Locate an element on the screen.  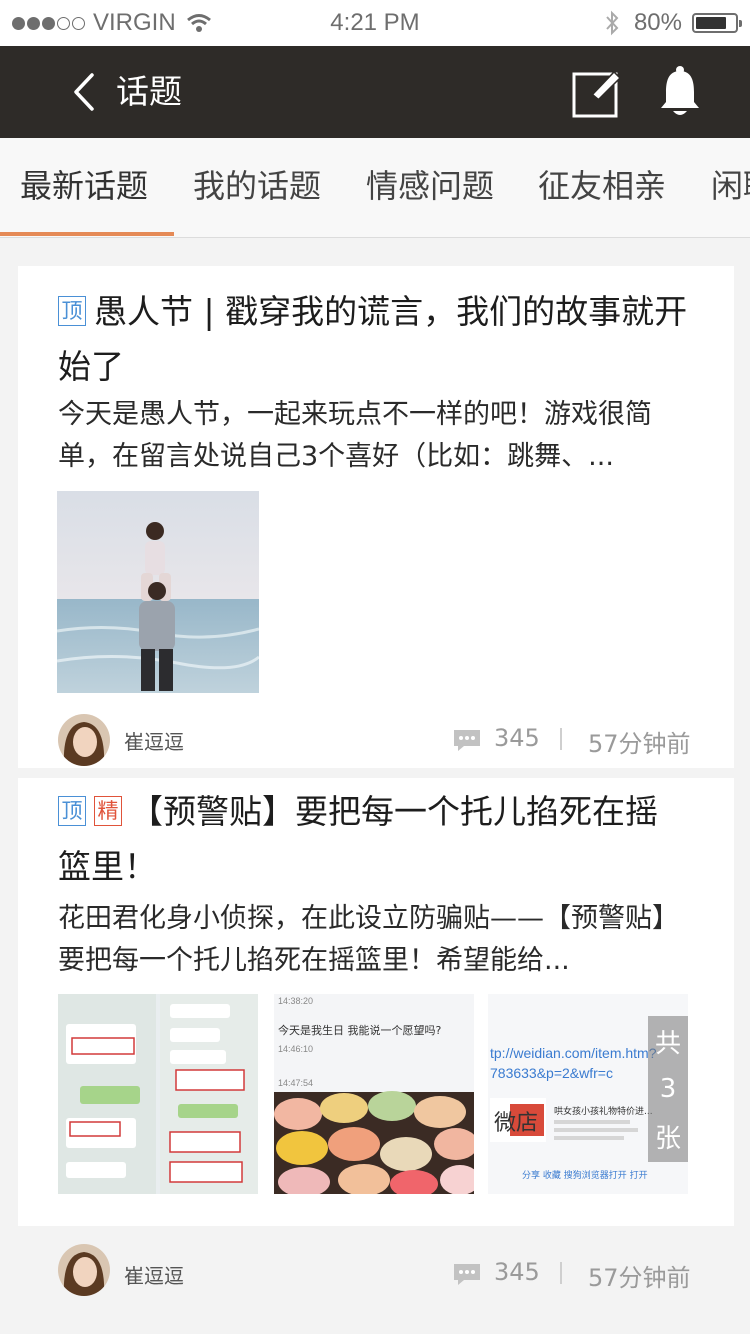
more-images-badge: 共 3 张 is located at coordinates (668, 1089).